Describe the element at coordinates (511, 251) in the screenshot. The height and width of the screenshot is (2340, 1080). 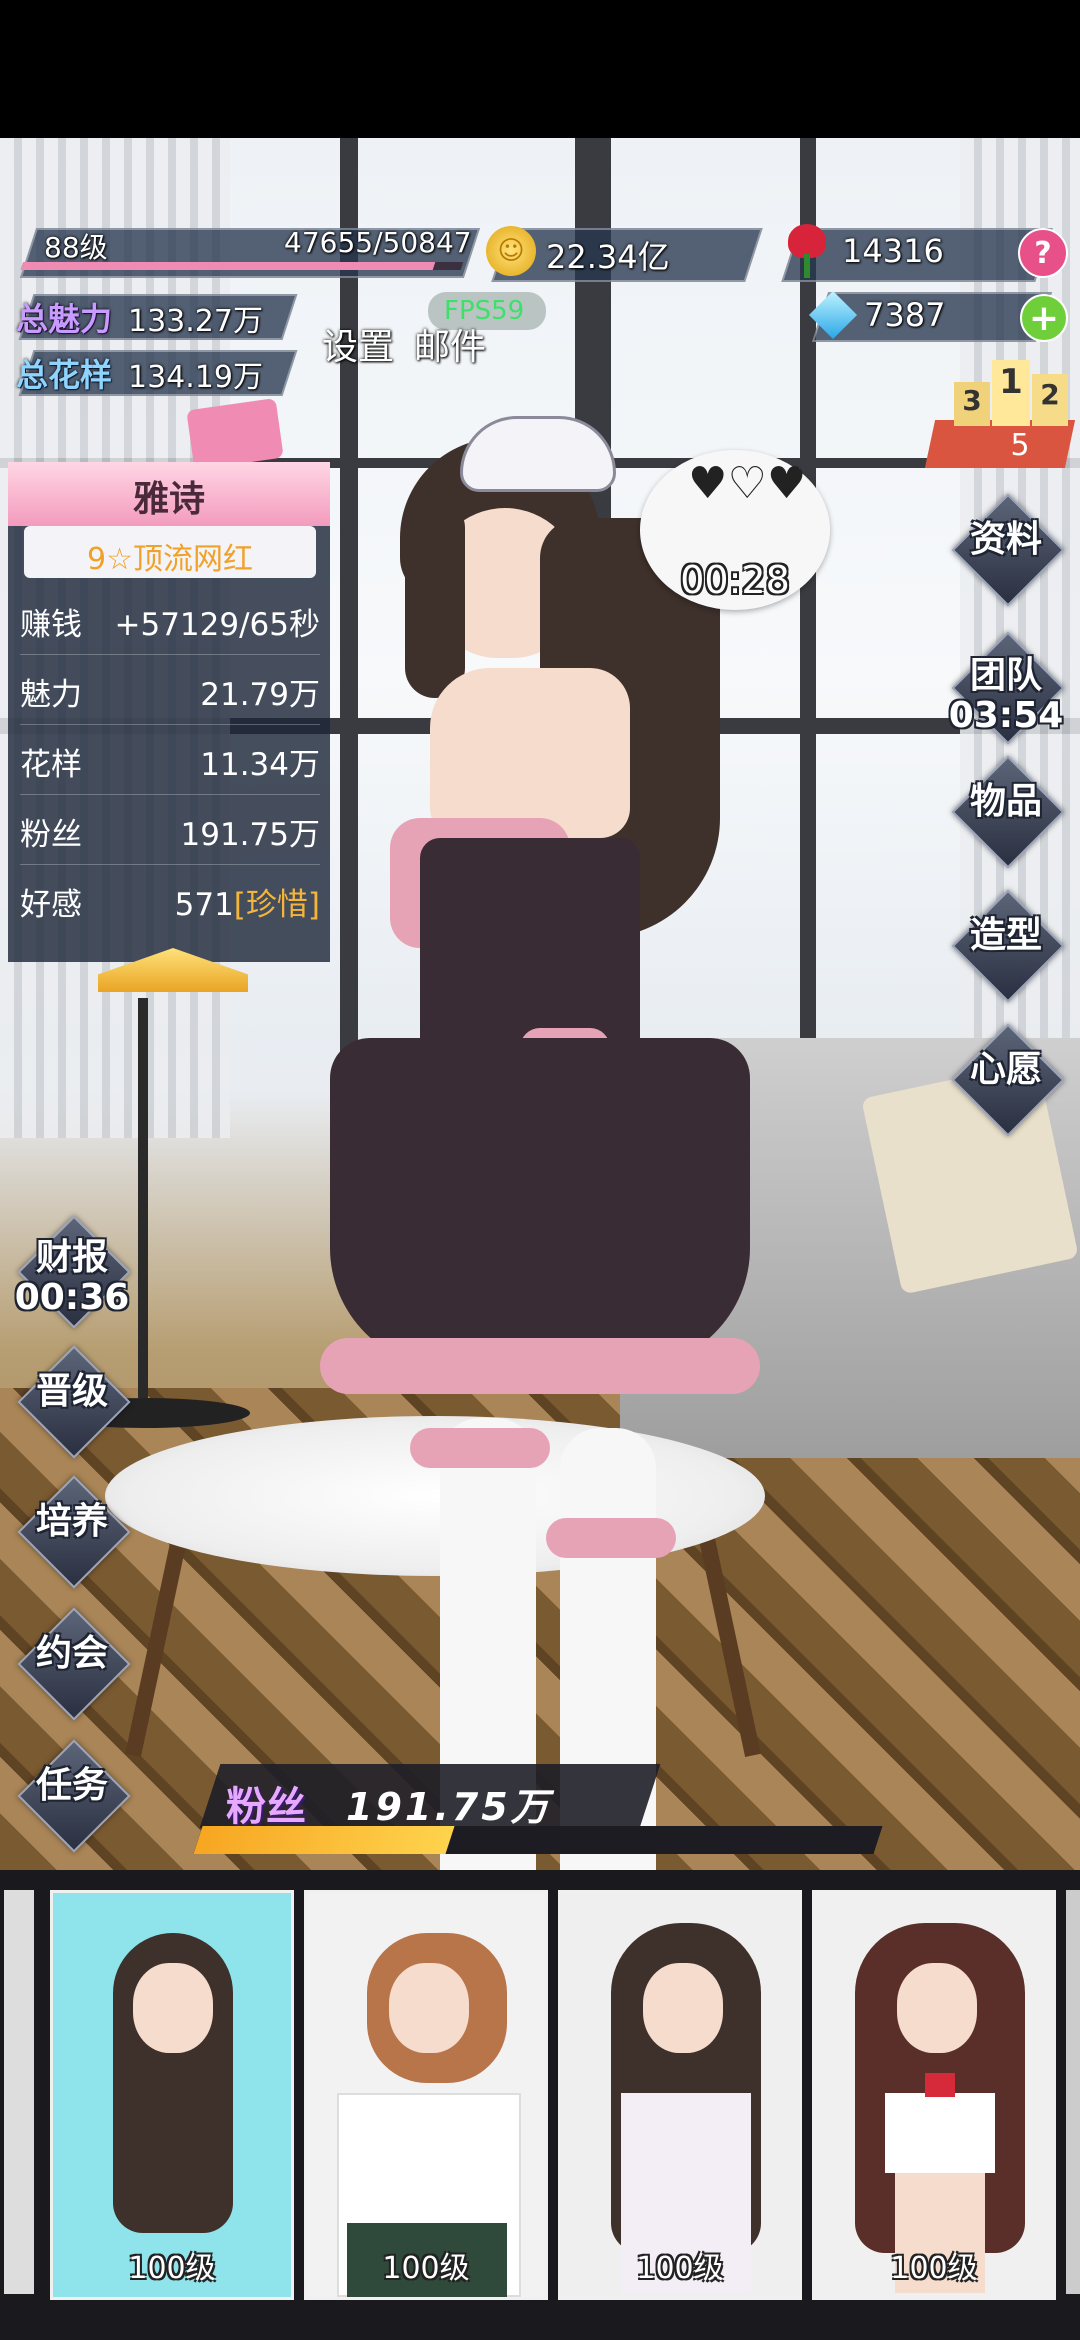
I see `gold-coin-icon: ☺` at that location.